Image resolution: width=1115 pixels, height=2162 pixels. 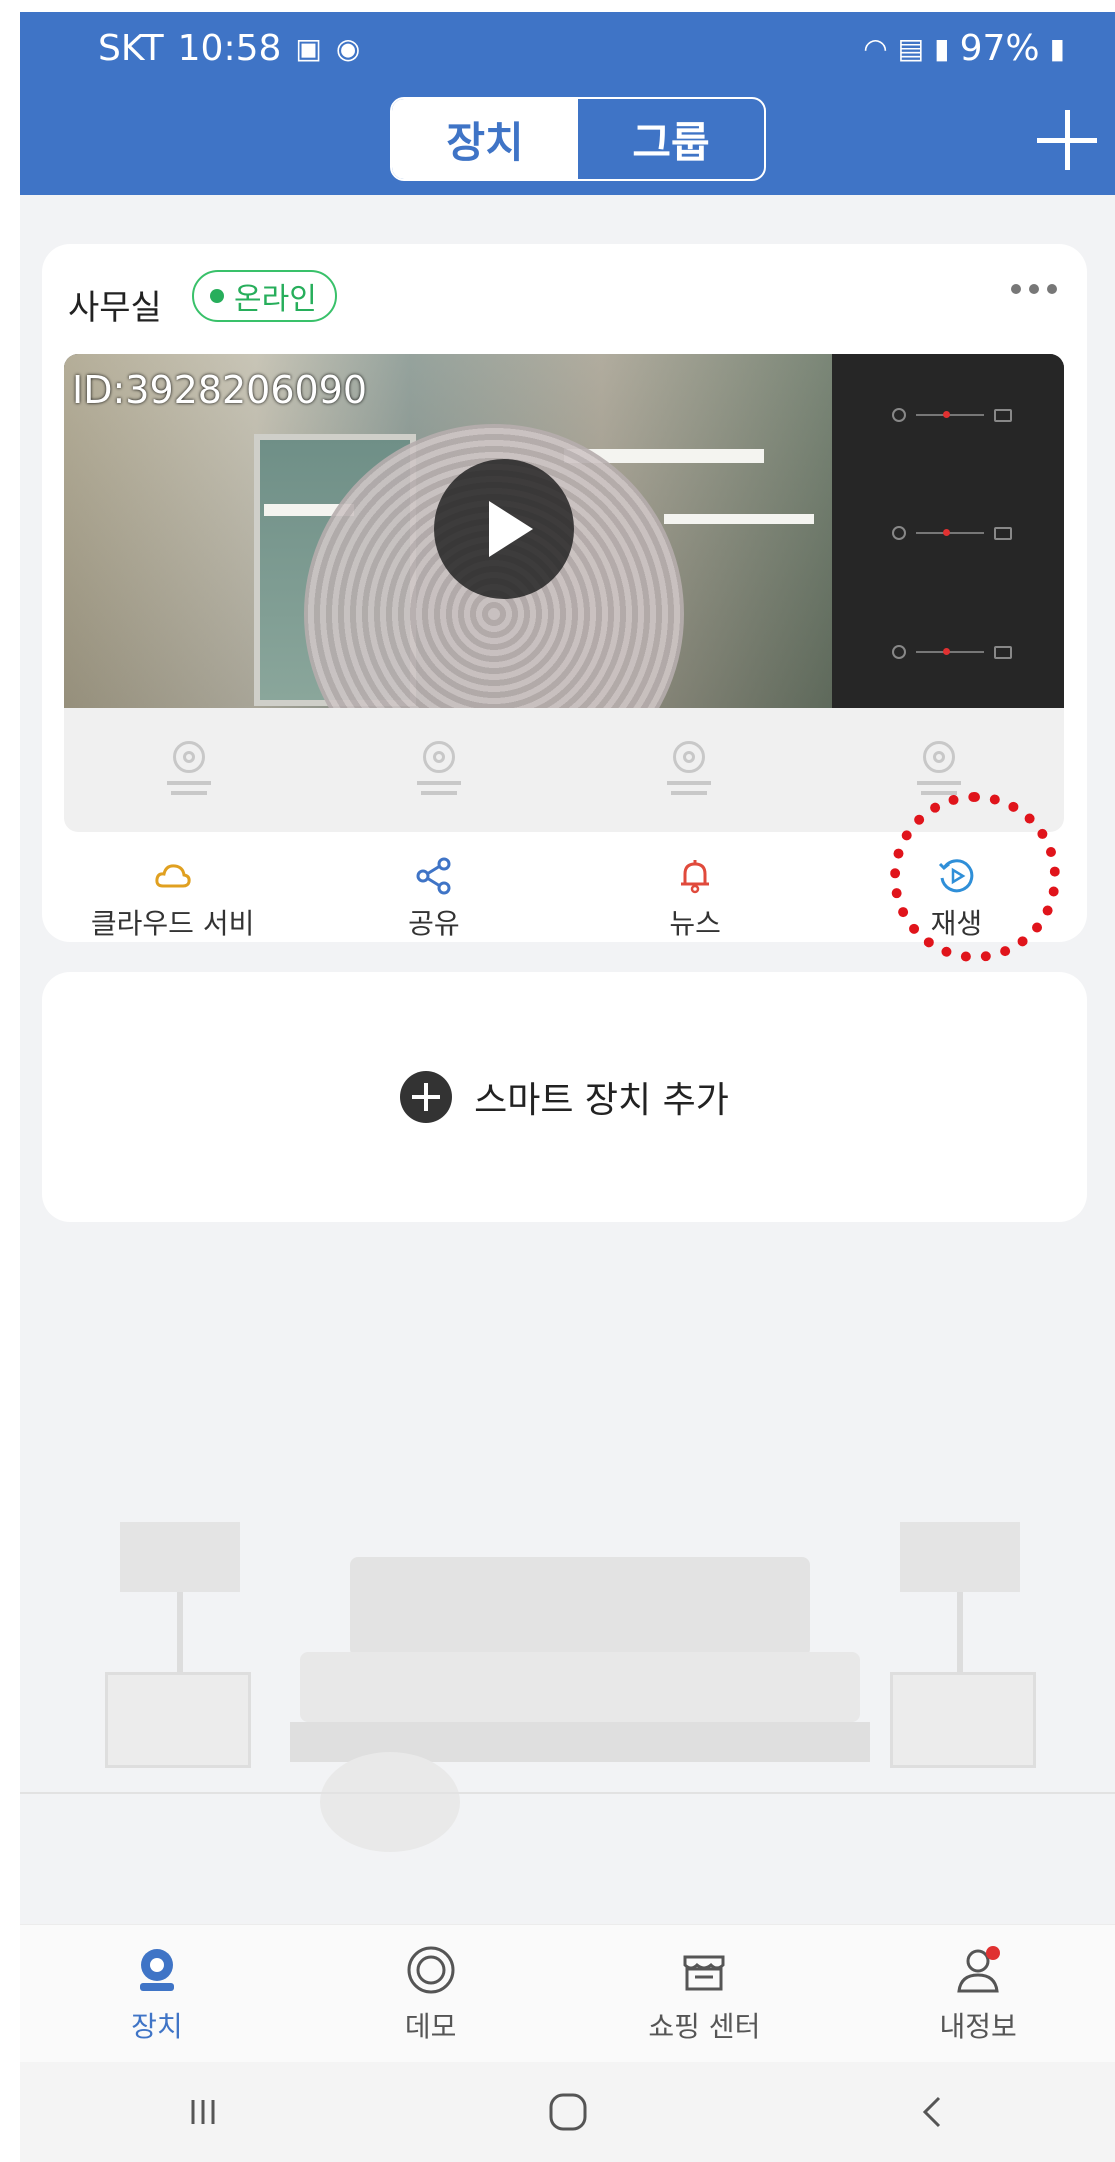 I want to click on camera-slots, so click(x=564, y=770).